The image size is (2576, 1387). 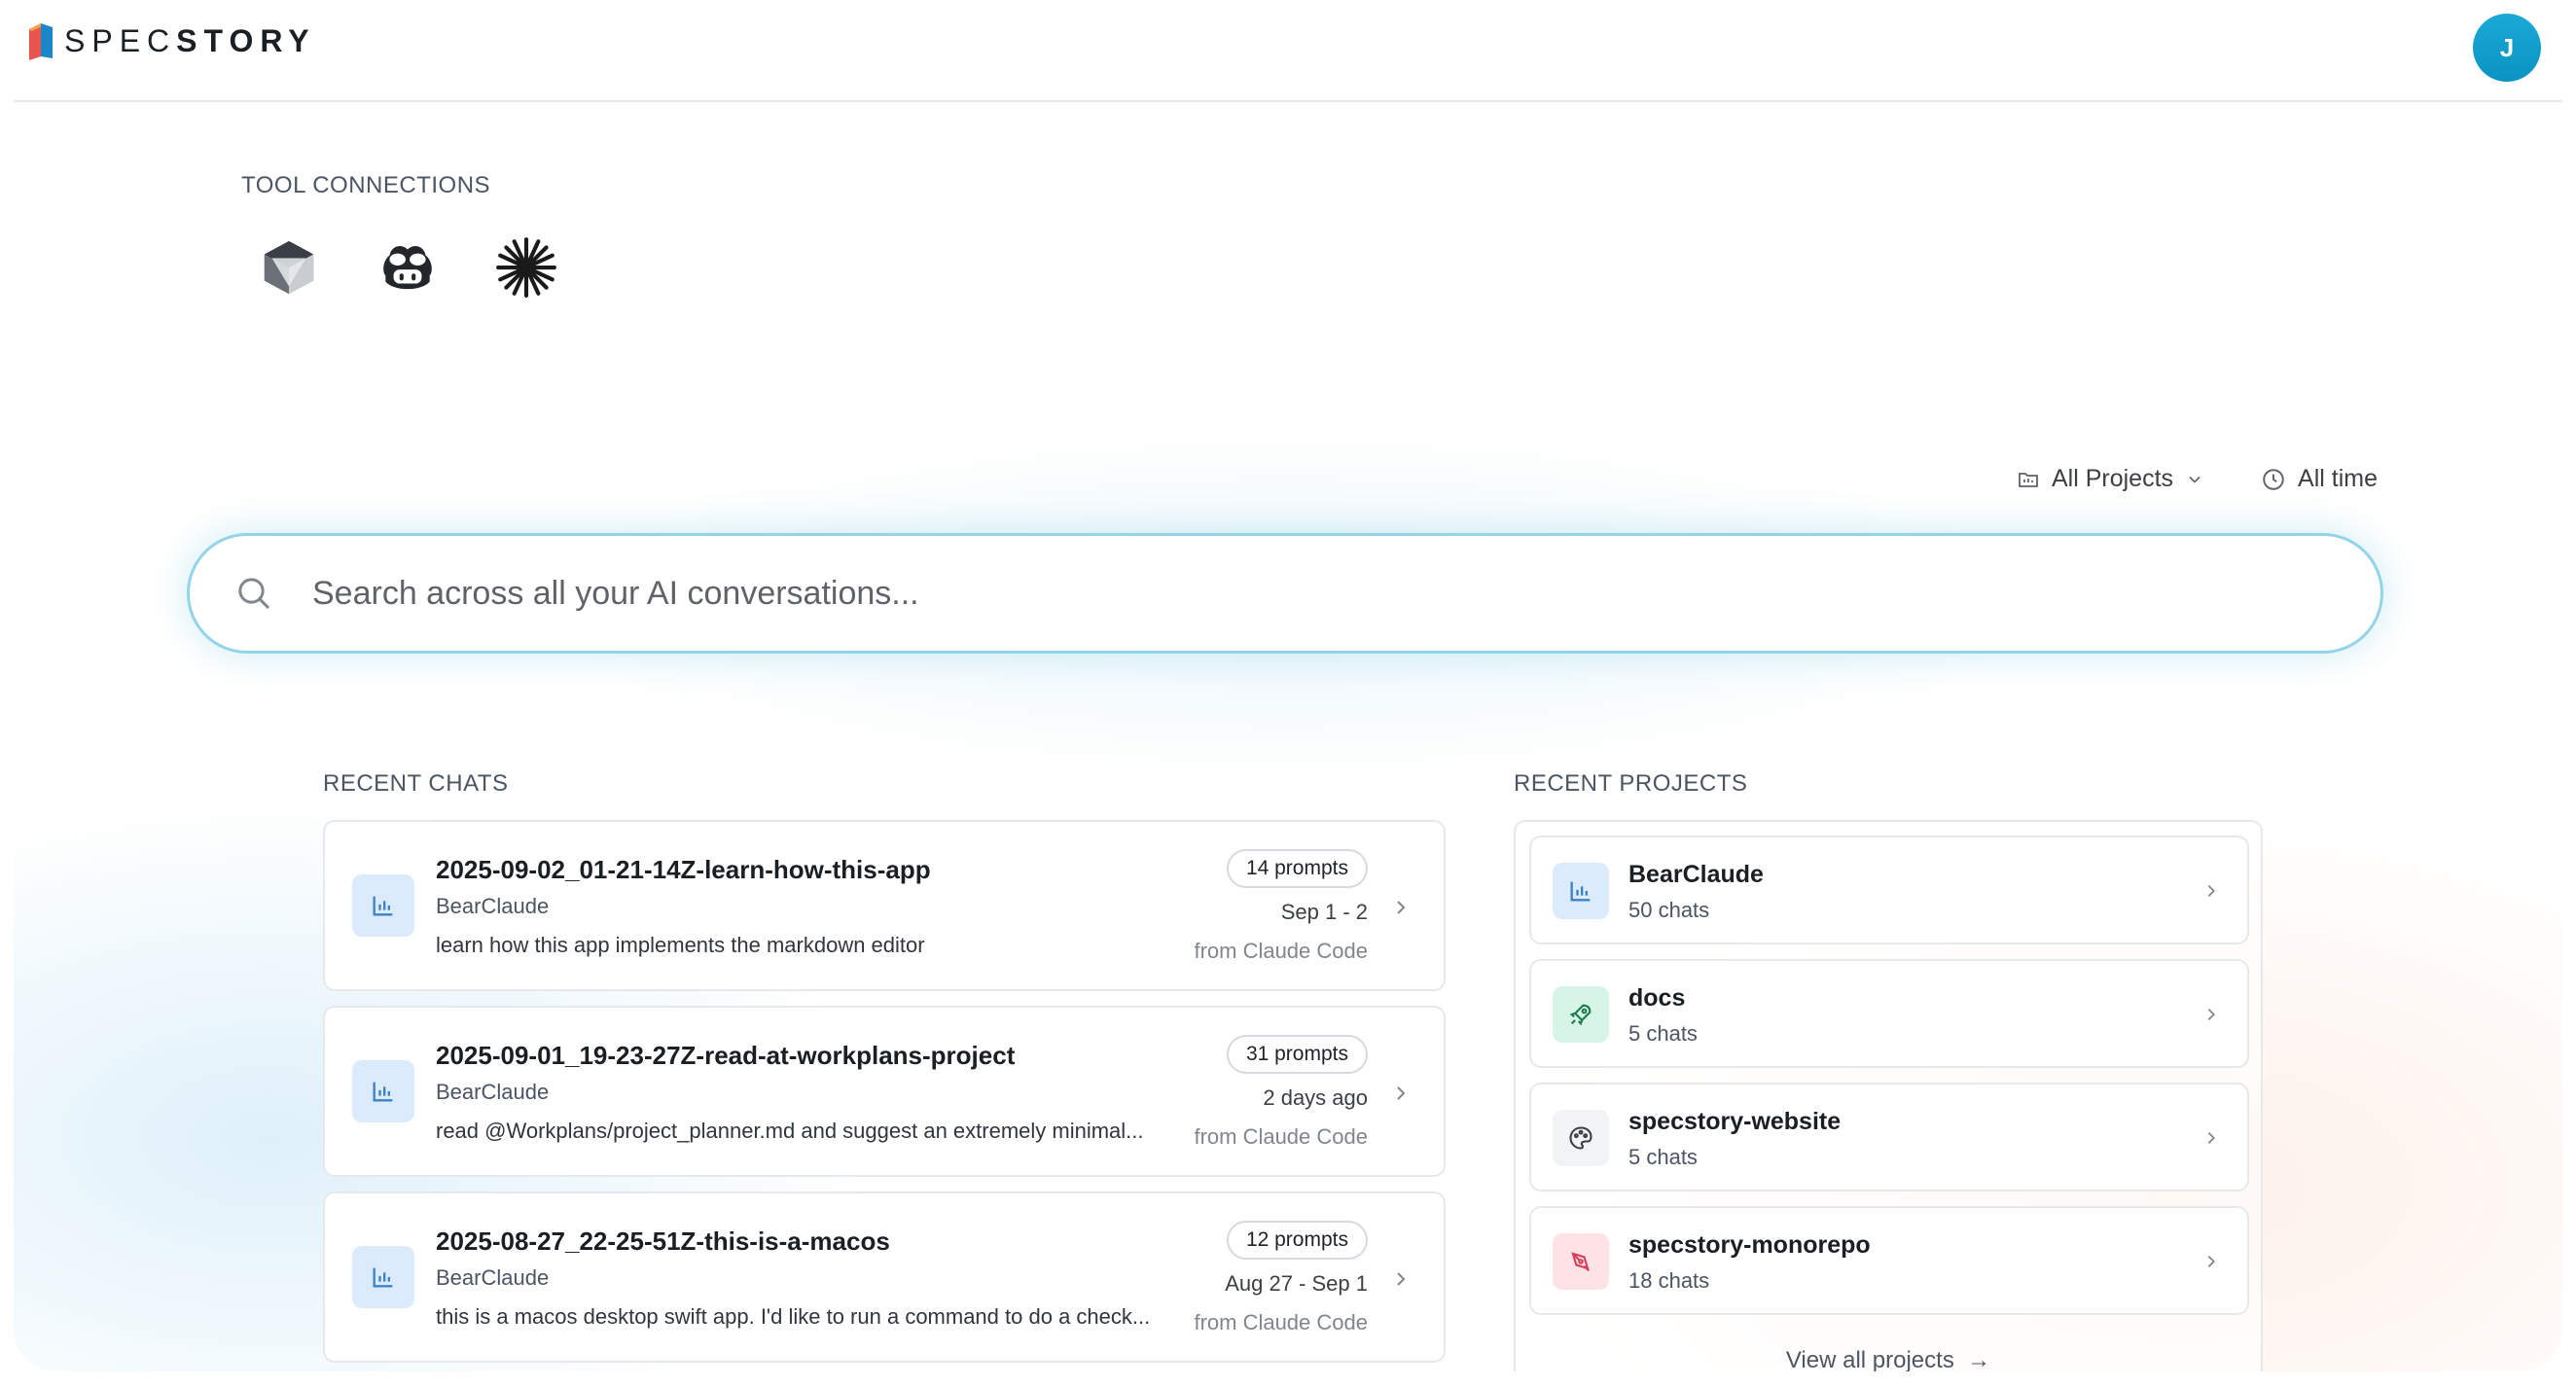 What do you see at coordinates (2338, 479) in the screenshot?
I see `time-filter-label: All time` at bounding box center [2338, 479].